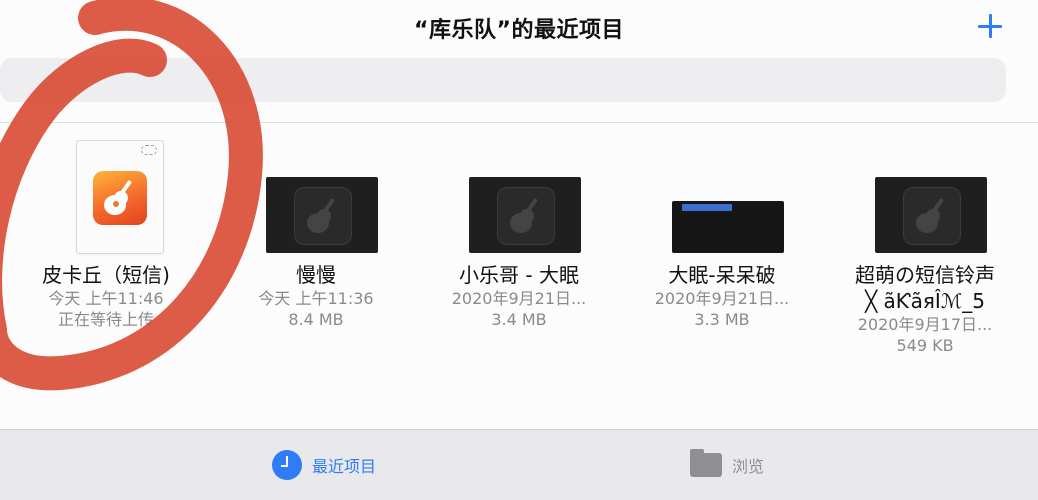 The width and height of the screenshot is (1038, 500). What do you see at coordinates (316, 319) in the screenshot?
I see `file-size: 8.4 MB` at bounding box center [316, 319].